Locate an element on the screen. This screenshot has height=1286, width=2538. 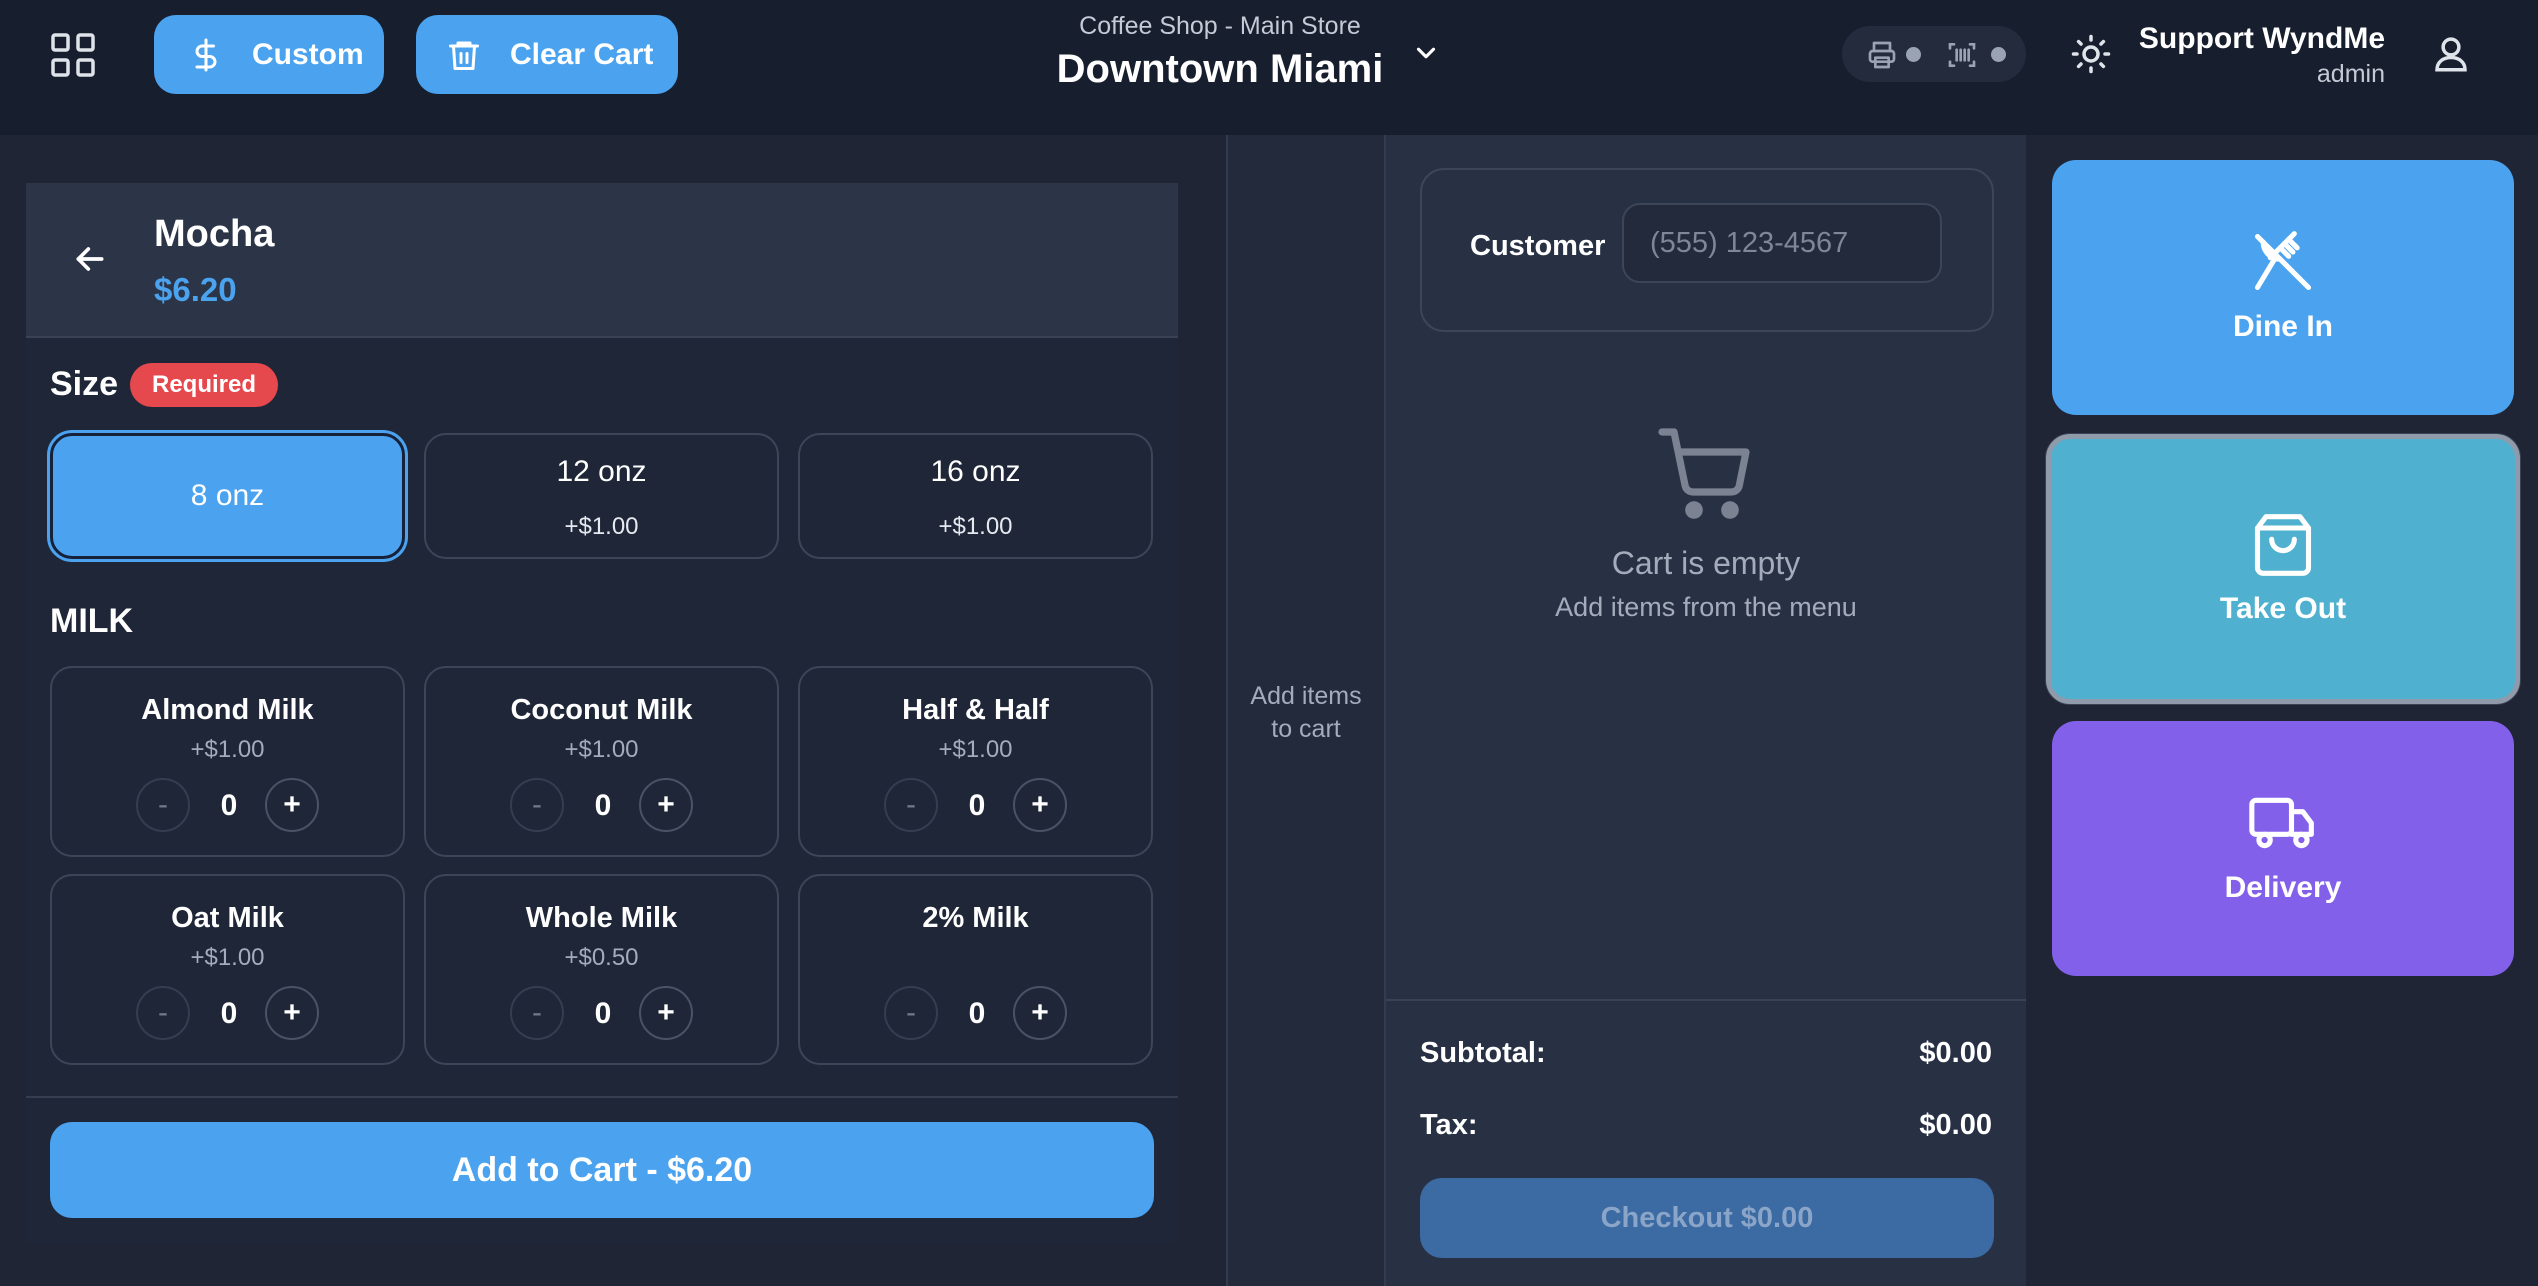
milk-option-name: Half & Half is located at coordinates (975, 710).